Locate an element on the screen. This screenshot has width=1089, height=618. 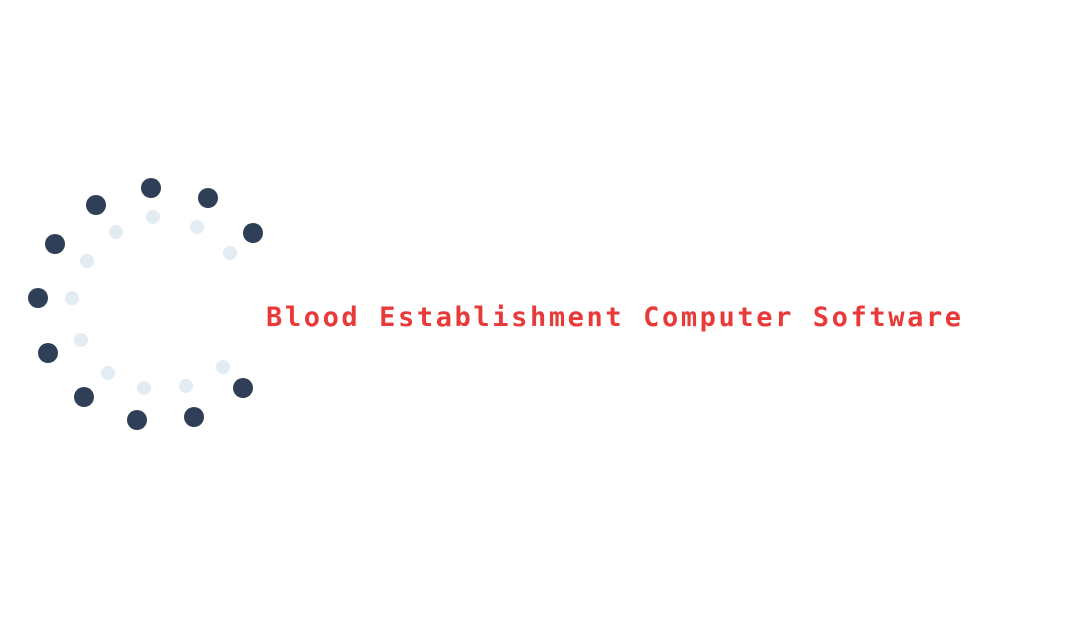
inner-dot-ring is located at coordinates (151, 302).